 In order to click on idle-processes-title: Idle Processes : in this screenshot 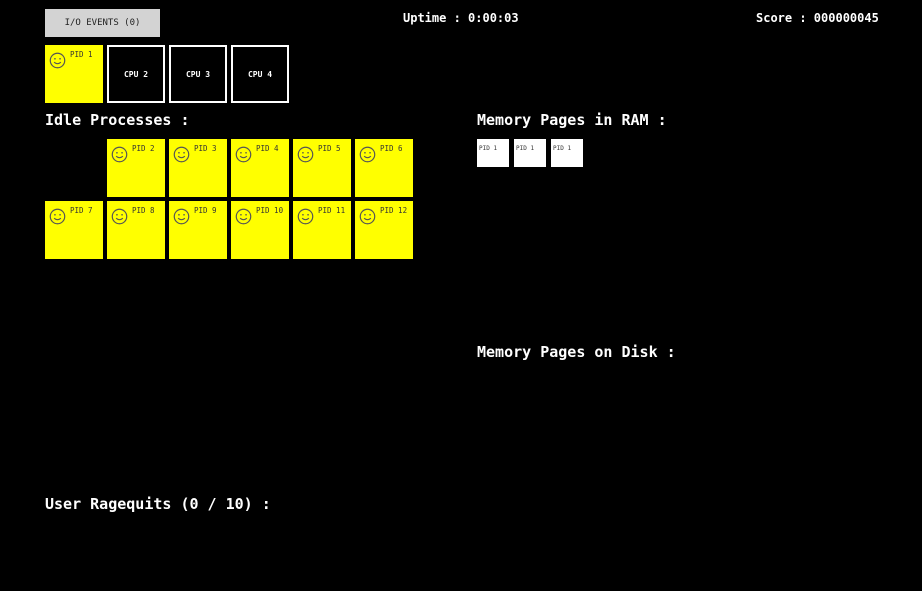, I will do `click(117, 120)`.